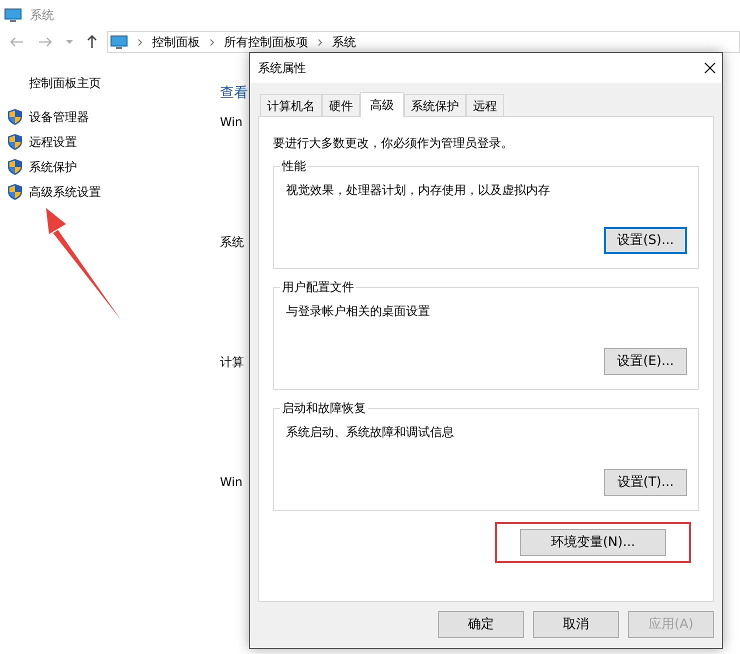  Describe the element at coordinates (266, 42) in the screenshot. I see `breadcrumb: 所有控制面板项` at that location.